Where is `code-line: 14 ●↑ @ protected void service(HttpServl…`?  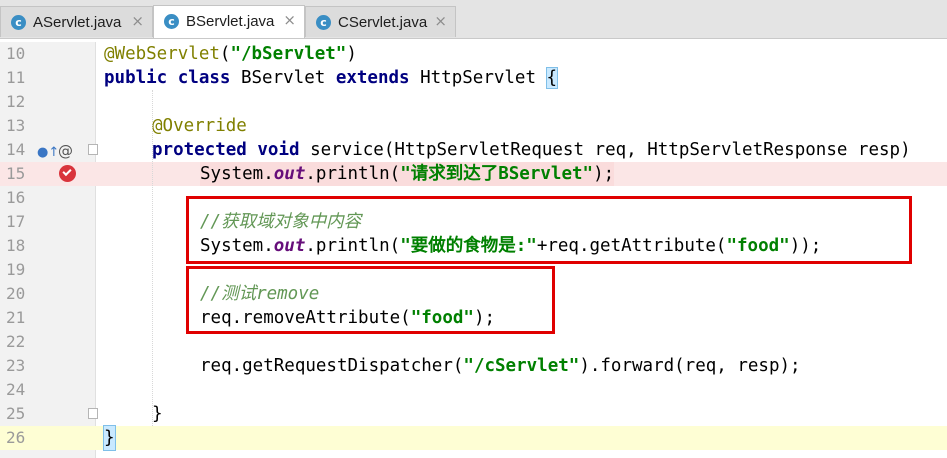 code-line: 14 ●↑ @ protected void service(HttpServl… is located at coordinates (473, 150).